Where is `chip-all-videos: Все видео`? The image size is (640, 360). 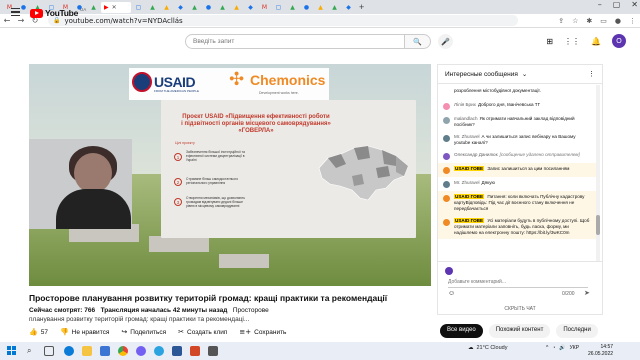 chip-all-videos: Все видео is located at coordinates (461, 331).